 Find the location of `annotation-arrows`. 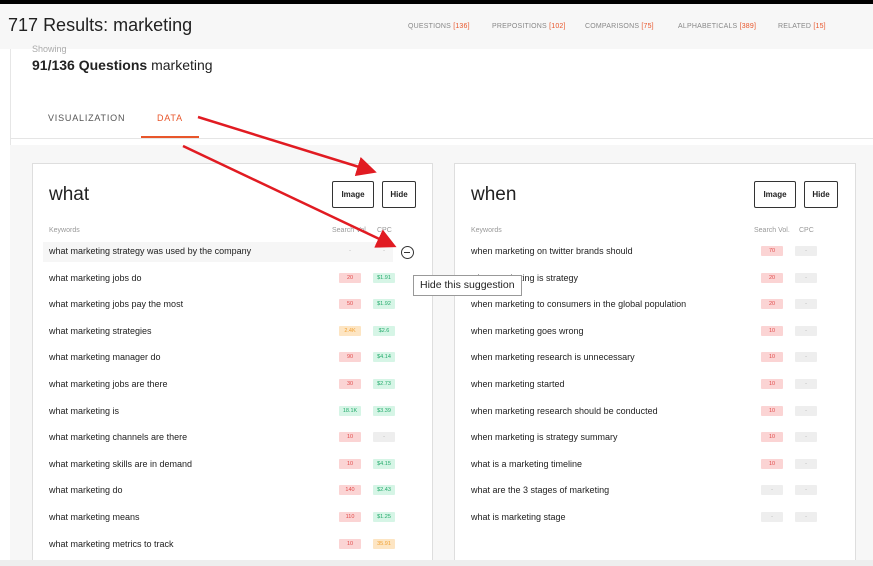

annotation-arrows is located at coordinates (289, 181).